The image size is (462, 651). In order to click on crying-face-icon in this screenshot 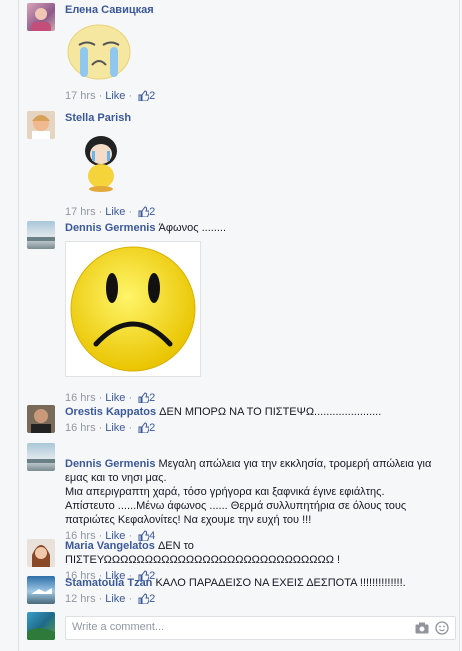, I will do `click(99, 52)`.